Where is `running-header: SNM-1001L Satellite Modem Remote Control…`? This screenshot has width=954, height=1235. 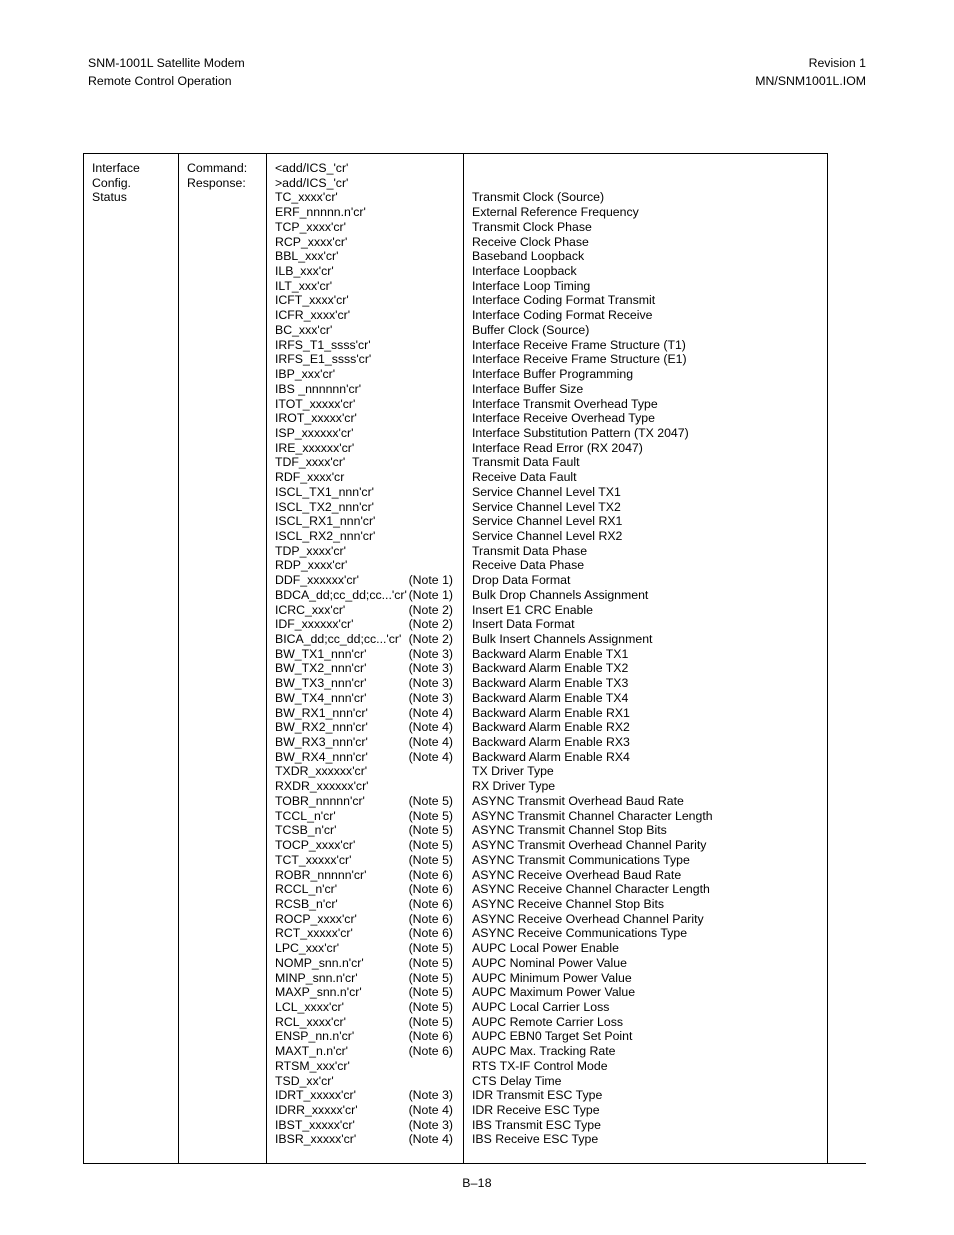
running-header: SNM-1001L Satellite Modem Remote Control… is located at coordinates (477, 72).